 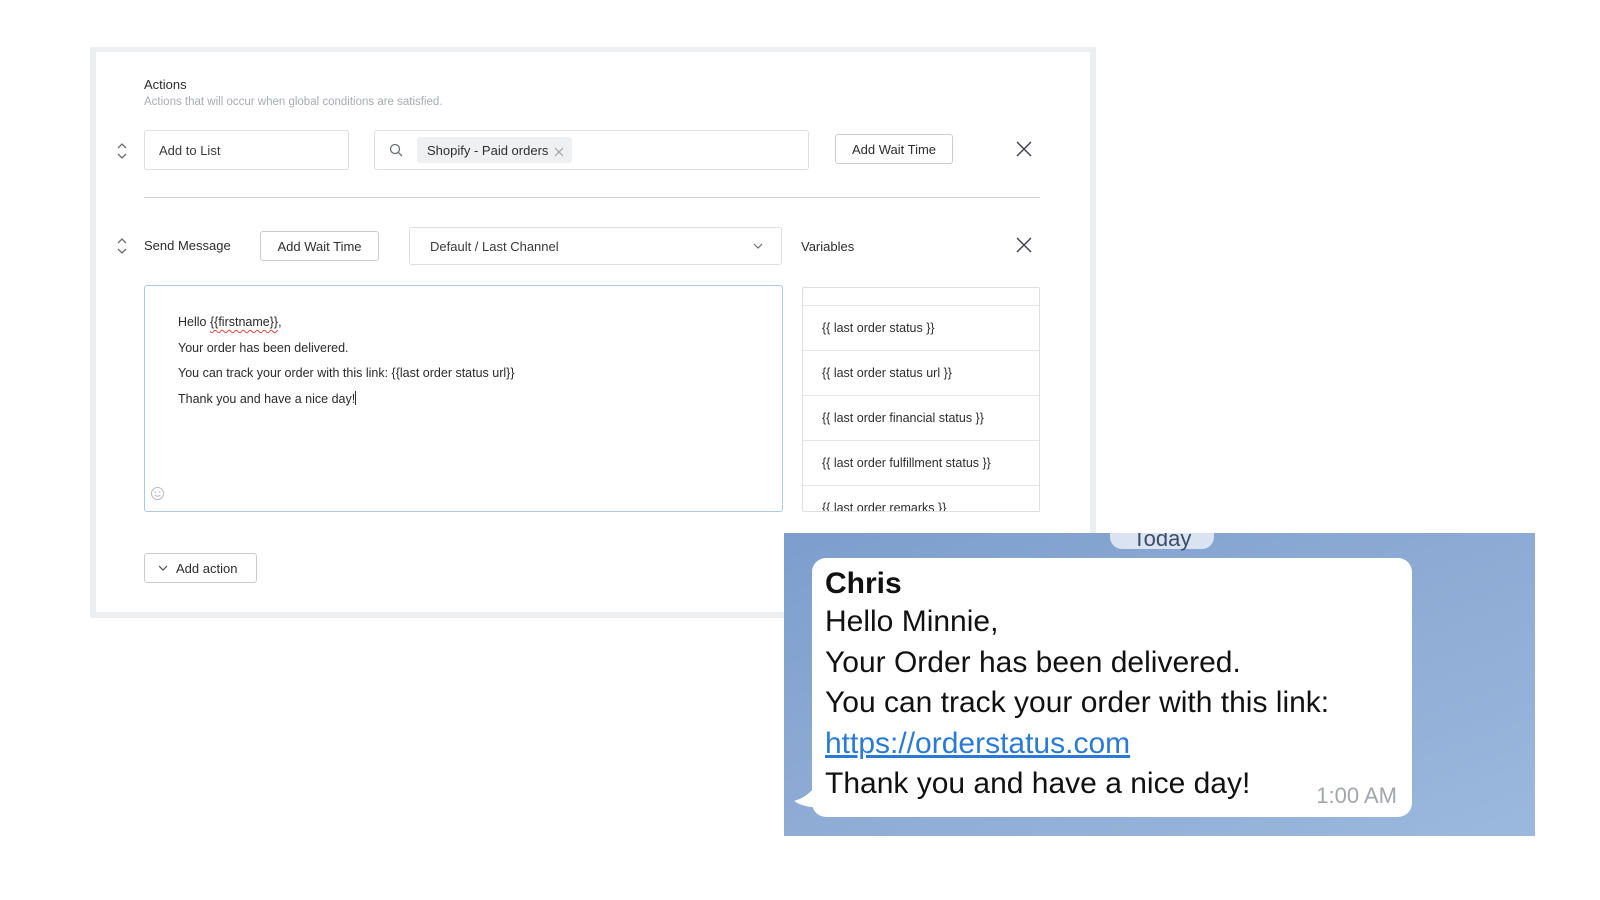 I want to click on message-timestamp: 1:00 AM, so click(x=1356, y=795).